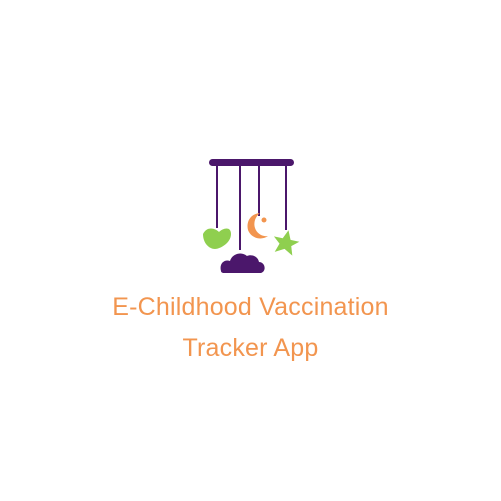 This screenshot has width=501, height=501. What do you see at coordinates (251, 216) in the screenshot?
I see `baby-mobile-icon` at bounding box center [251, 216].